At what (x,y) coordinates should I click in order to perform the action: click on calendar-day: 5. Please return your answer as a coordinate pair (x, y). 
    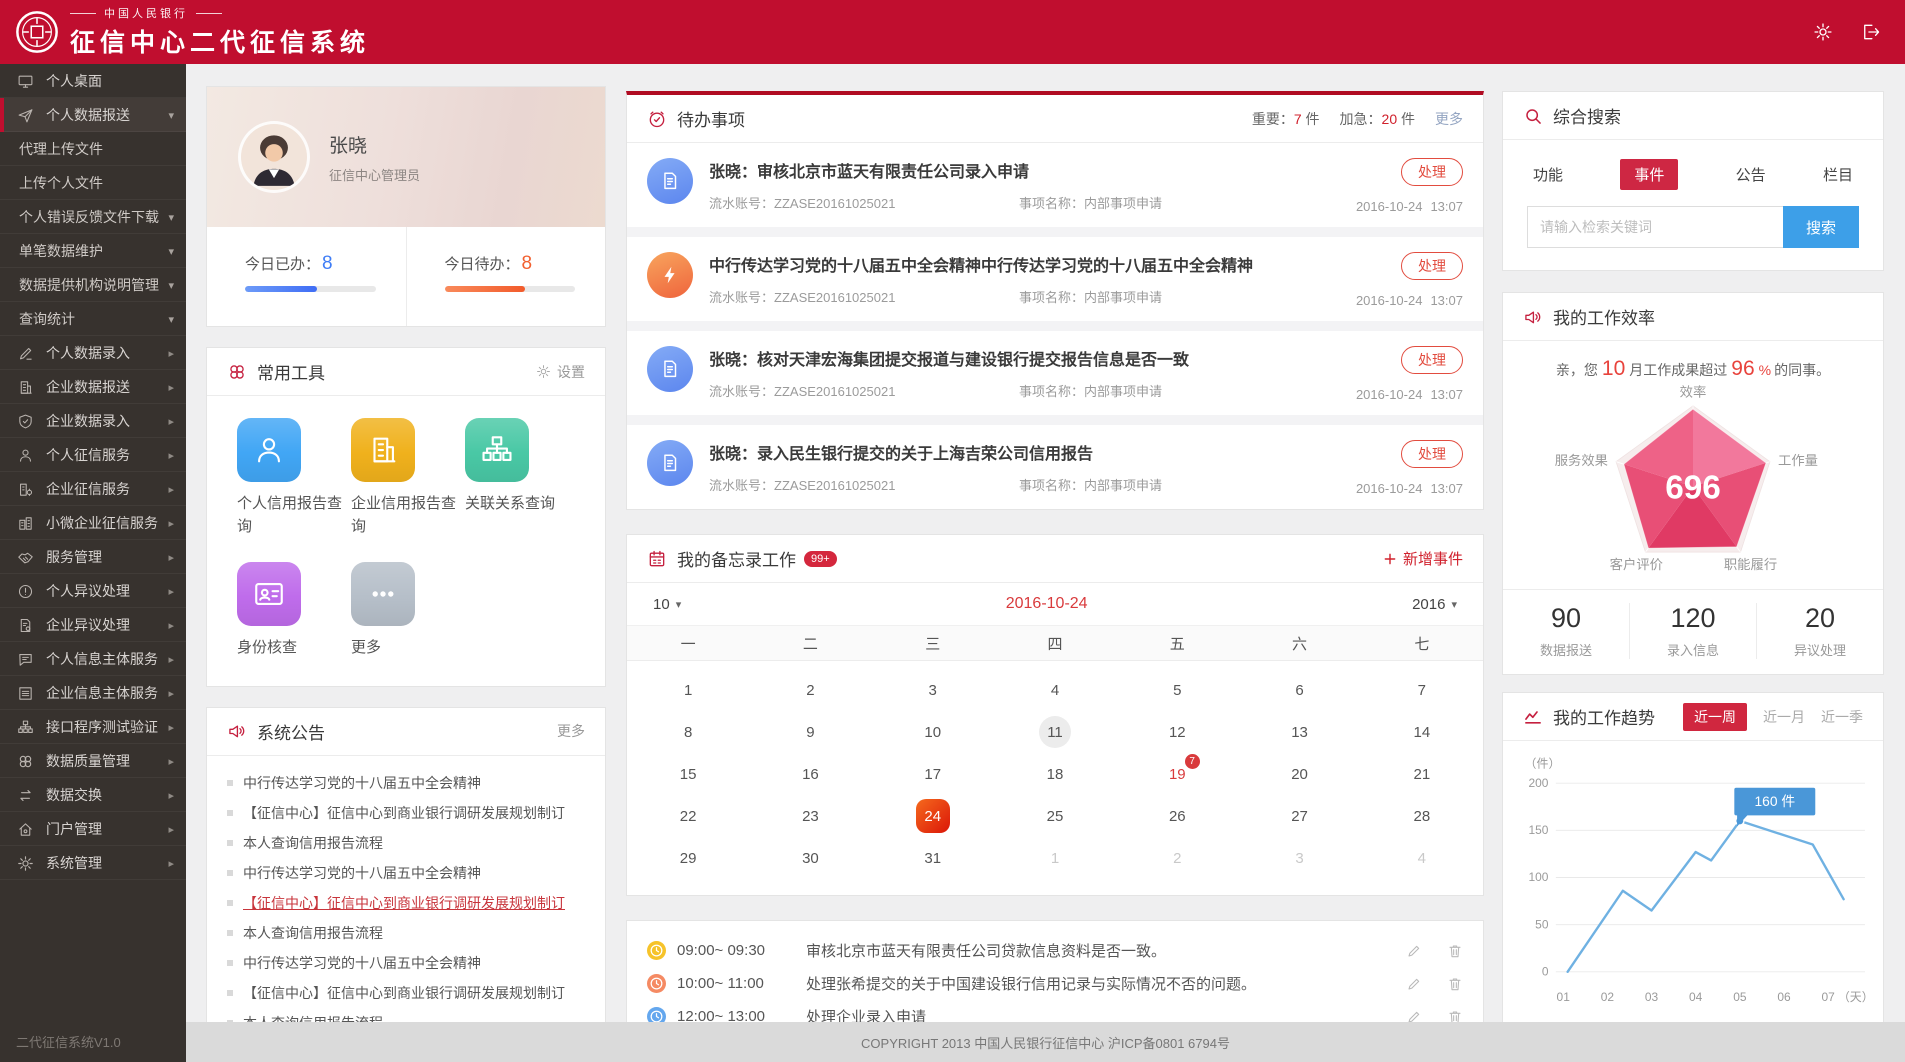
    Looking at the image, I should click on (1177, 690).